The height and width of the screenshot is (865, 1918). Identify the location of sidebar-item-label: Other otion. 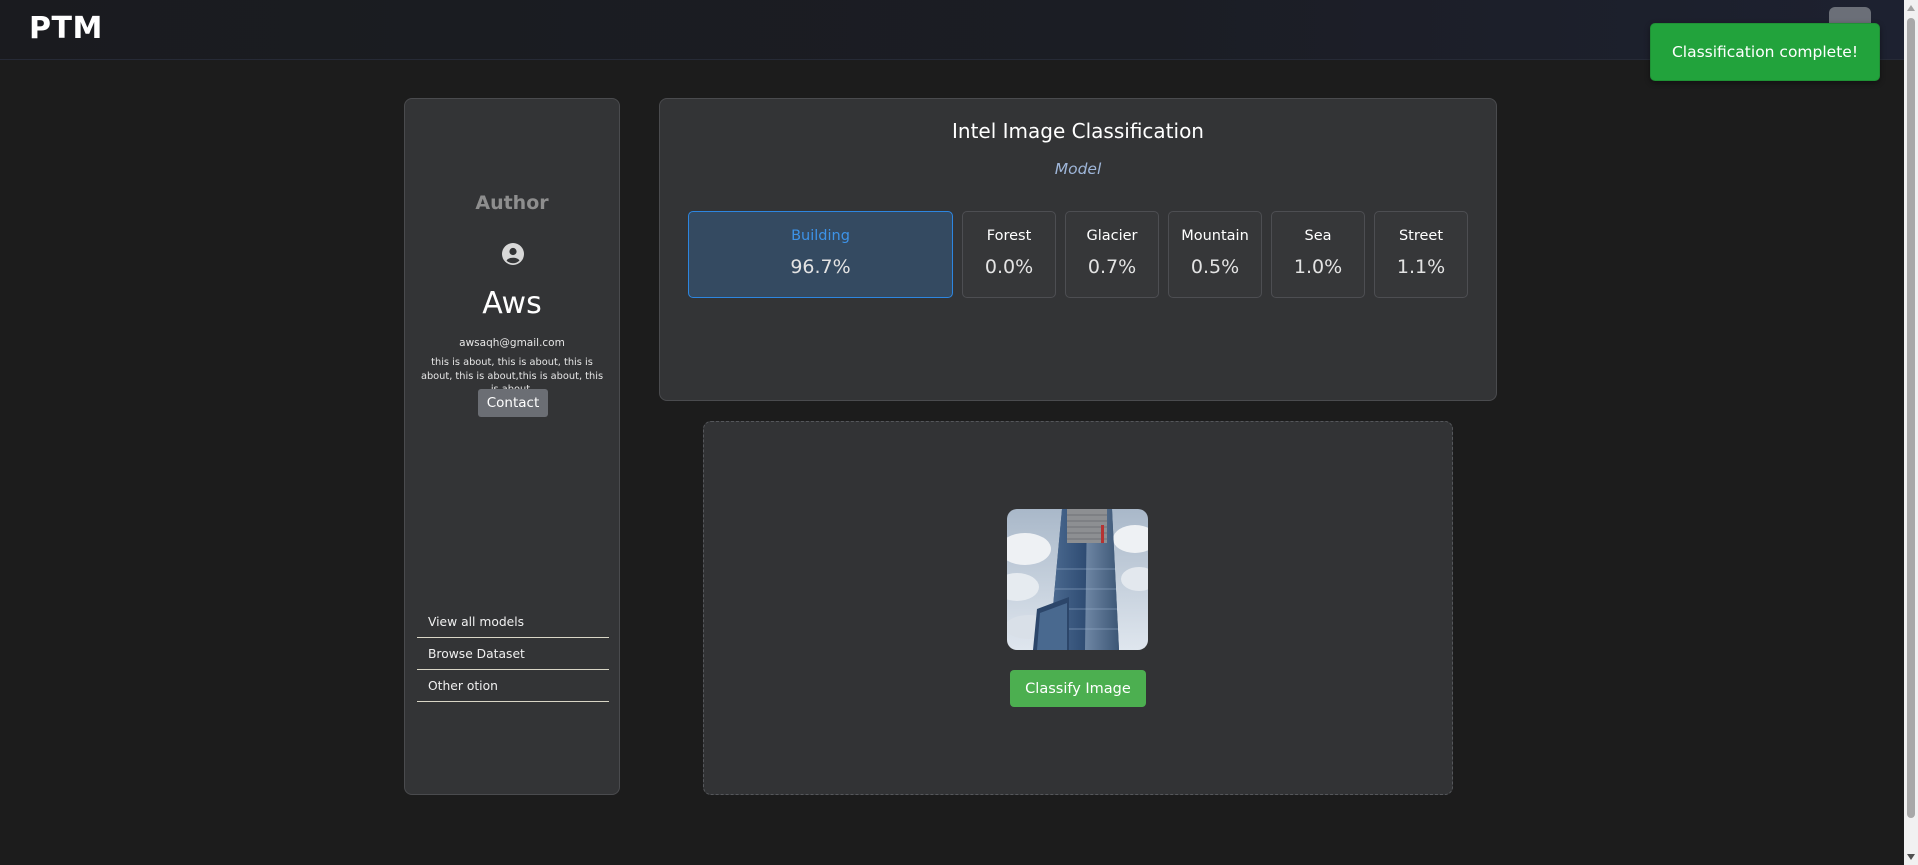
(463, 685).